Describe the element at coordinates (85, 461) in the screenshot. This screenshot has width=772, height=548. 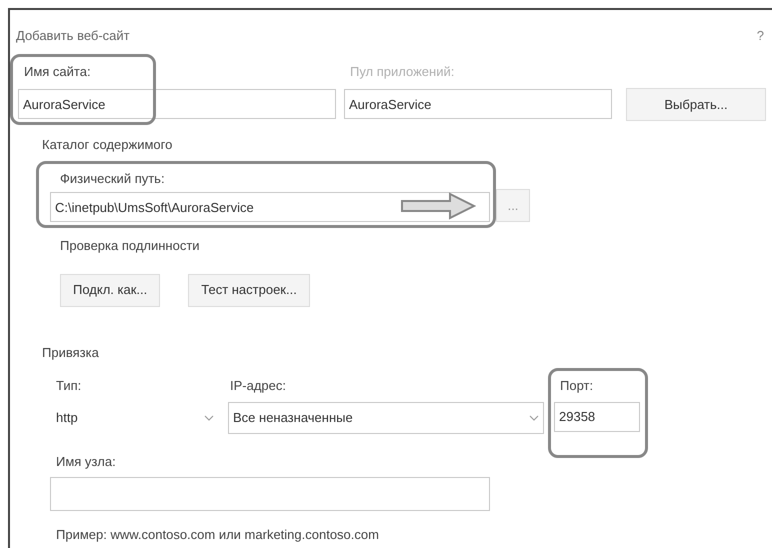
I see `field-label: Имя узла:` at that location.